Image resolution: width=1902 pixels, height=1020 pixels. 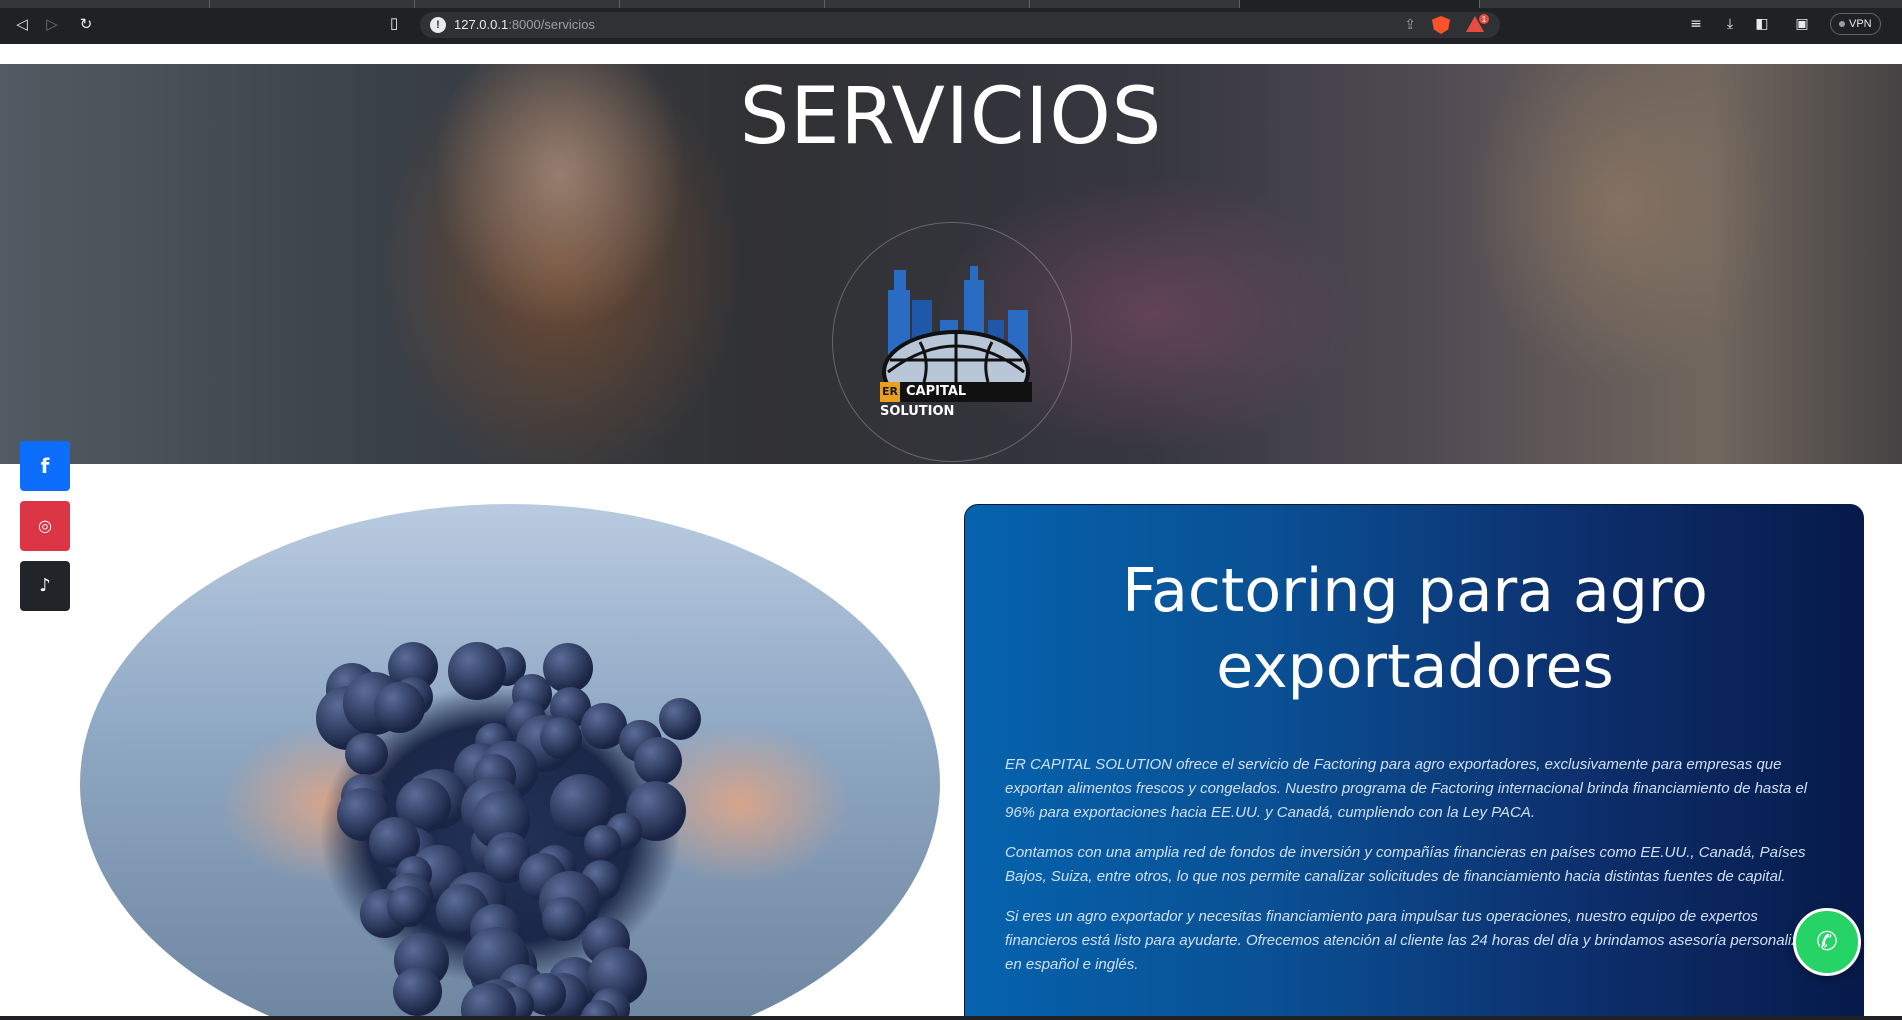 What do you see at coordinates (438, 25) in the screenshot?
I see `site-info-icon: !` at bounding box center [438, 25].